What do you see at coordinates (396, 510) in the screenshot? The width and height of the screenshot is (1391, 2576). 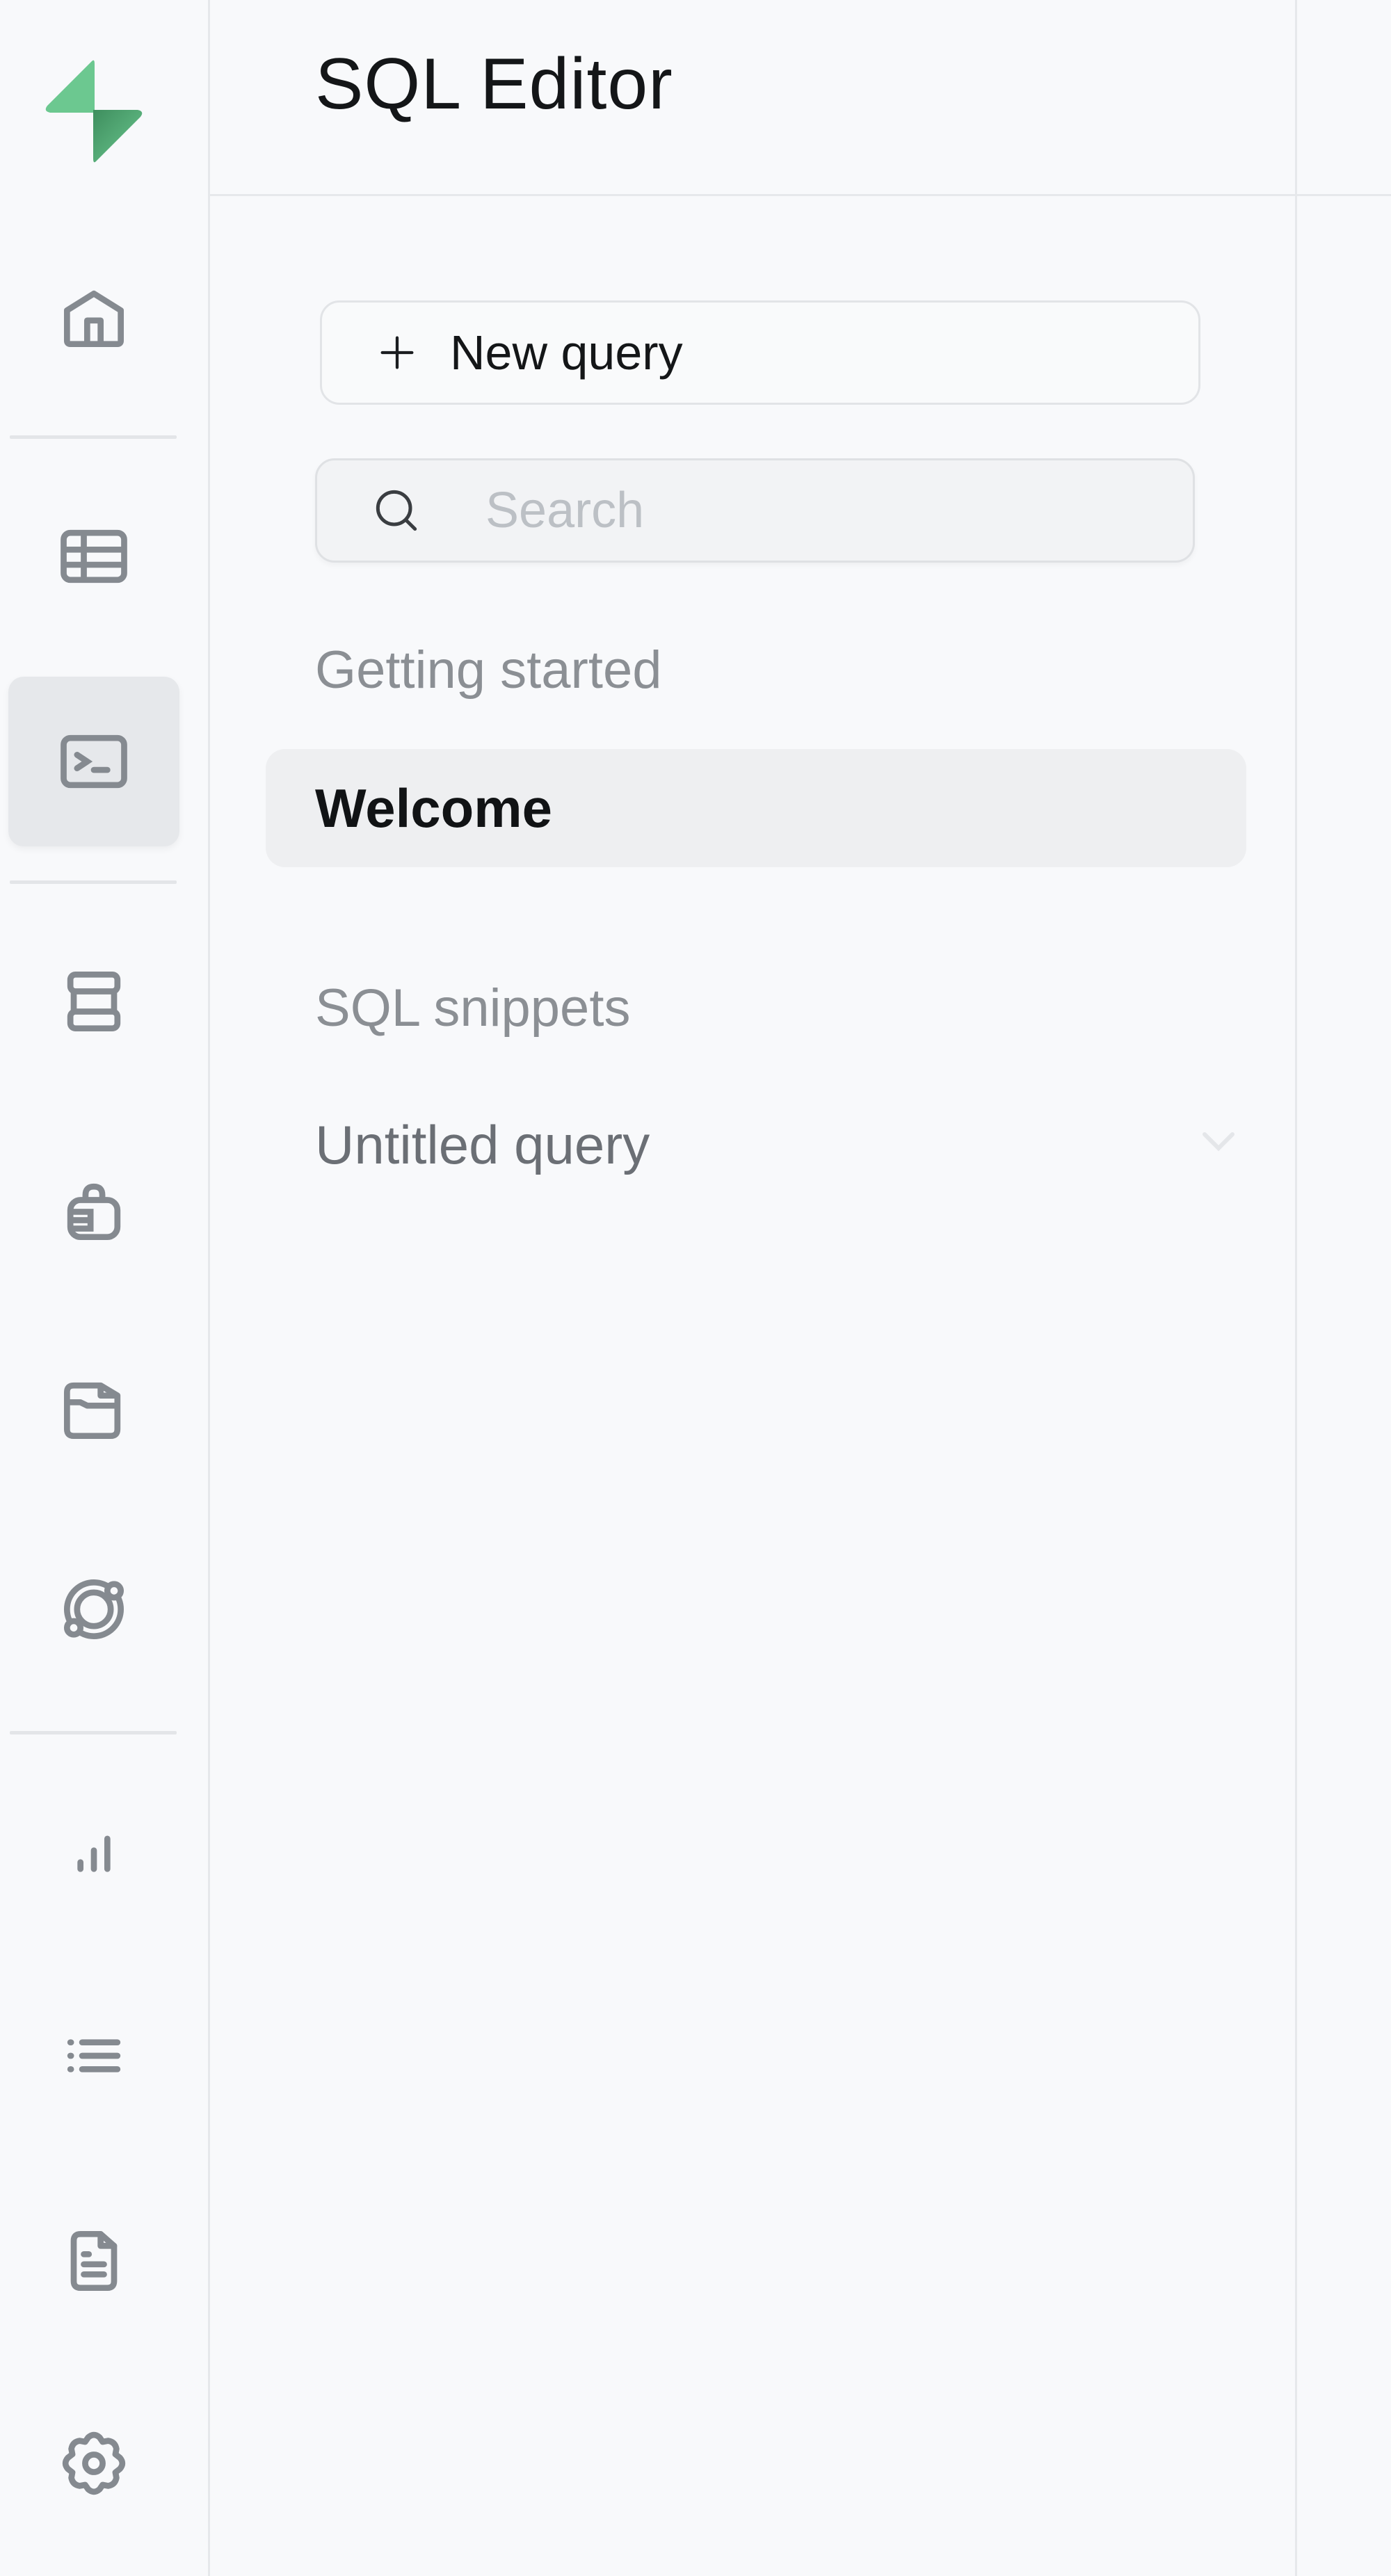 I see `search-icon` at bounding box center [396, 510].